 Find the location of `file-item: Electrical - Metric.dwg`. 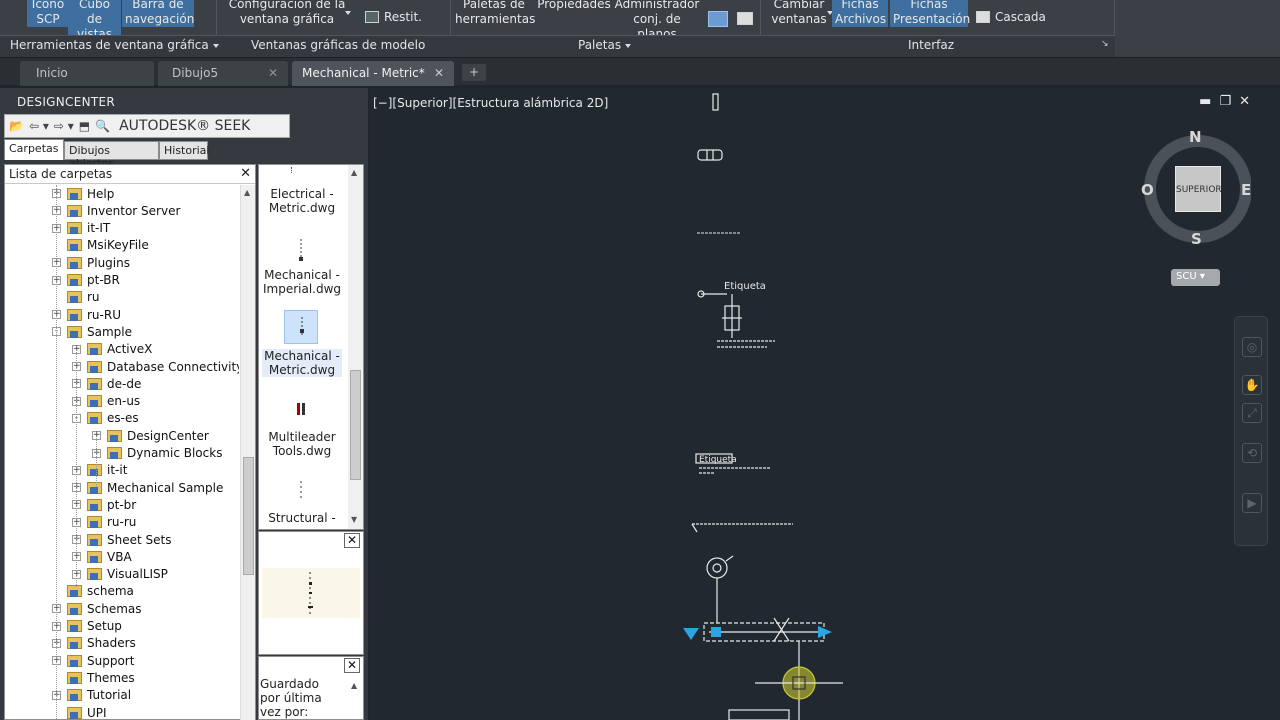

file-item: Electrical - Metric.dwg is located at coordinates (302, 201).